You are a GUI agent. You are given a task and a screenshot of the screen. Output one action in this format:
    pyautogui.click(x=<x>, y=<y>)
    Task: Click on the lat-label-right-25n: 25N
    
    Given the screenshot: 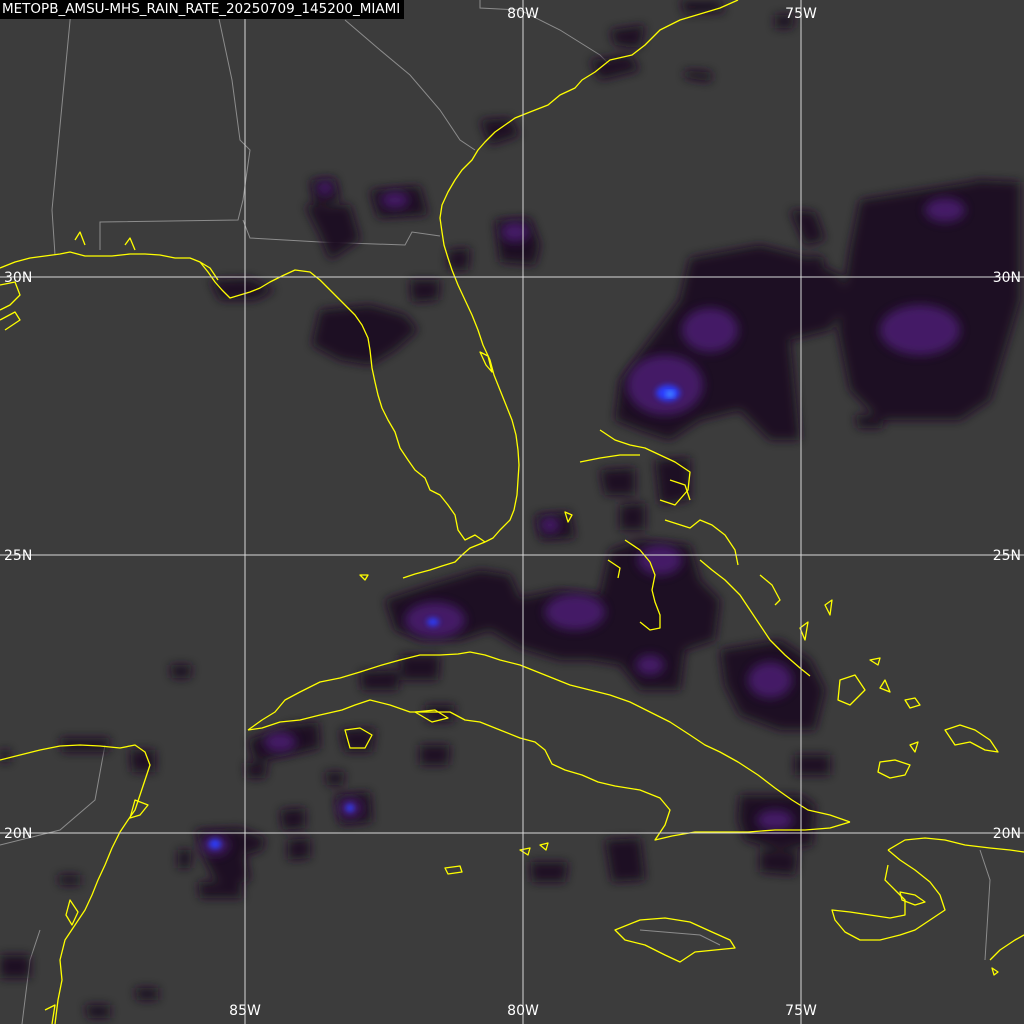 What is the action you would take?
    pyautogui.click(x=1007, y=556)
    